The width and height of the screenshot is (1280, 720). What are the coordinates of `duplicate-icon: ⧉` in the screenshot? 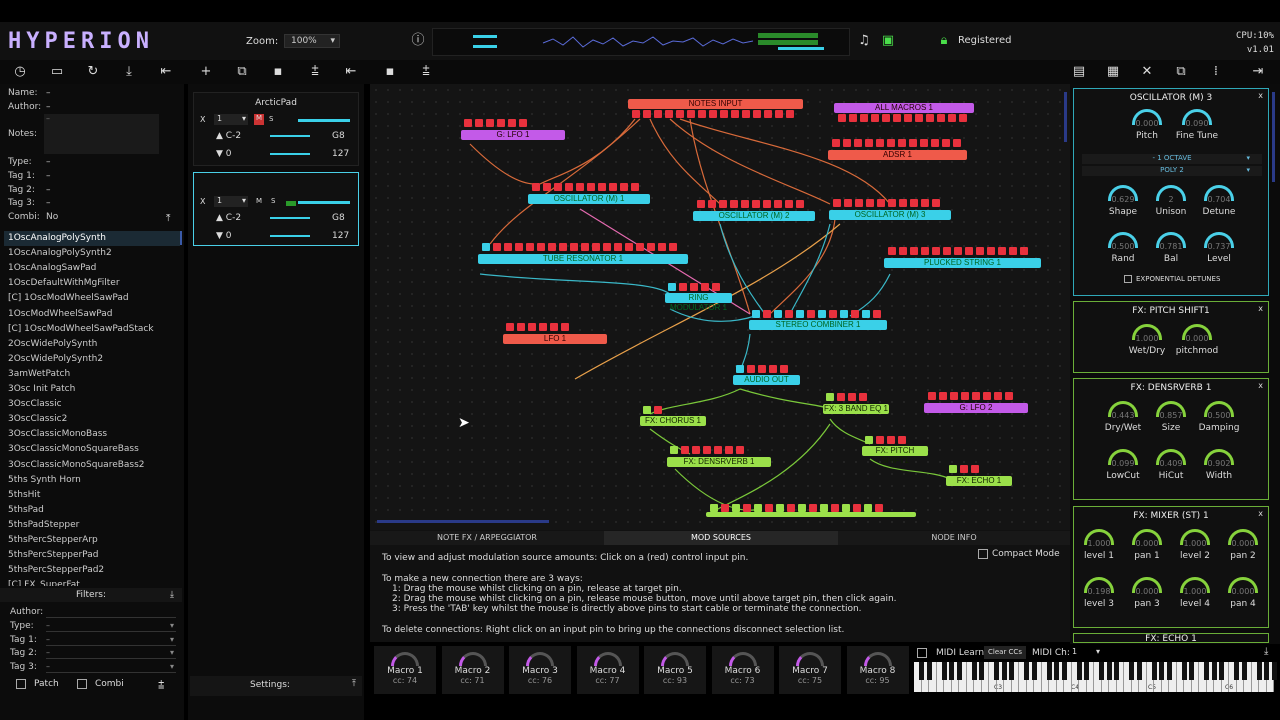 It's located at (242, 72).